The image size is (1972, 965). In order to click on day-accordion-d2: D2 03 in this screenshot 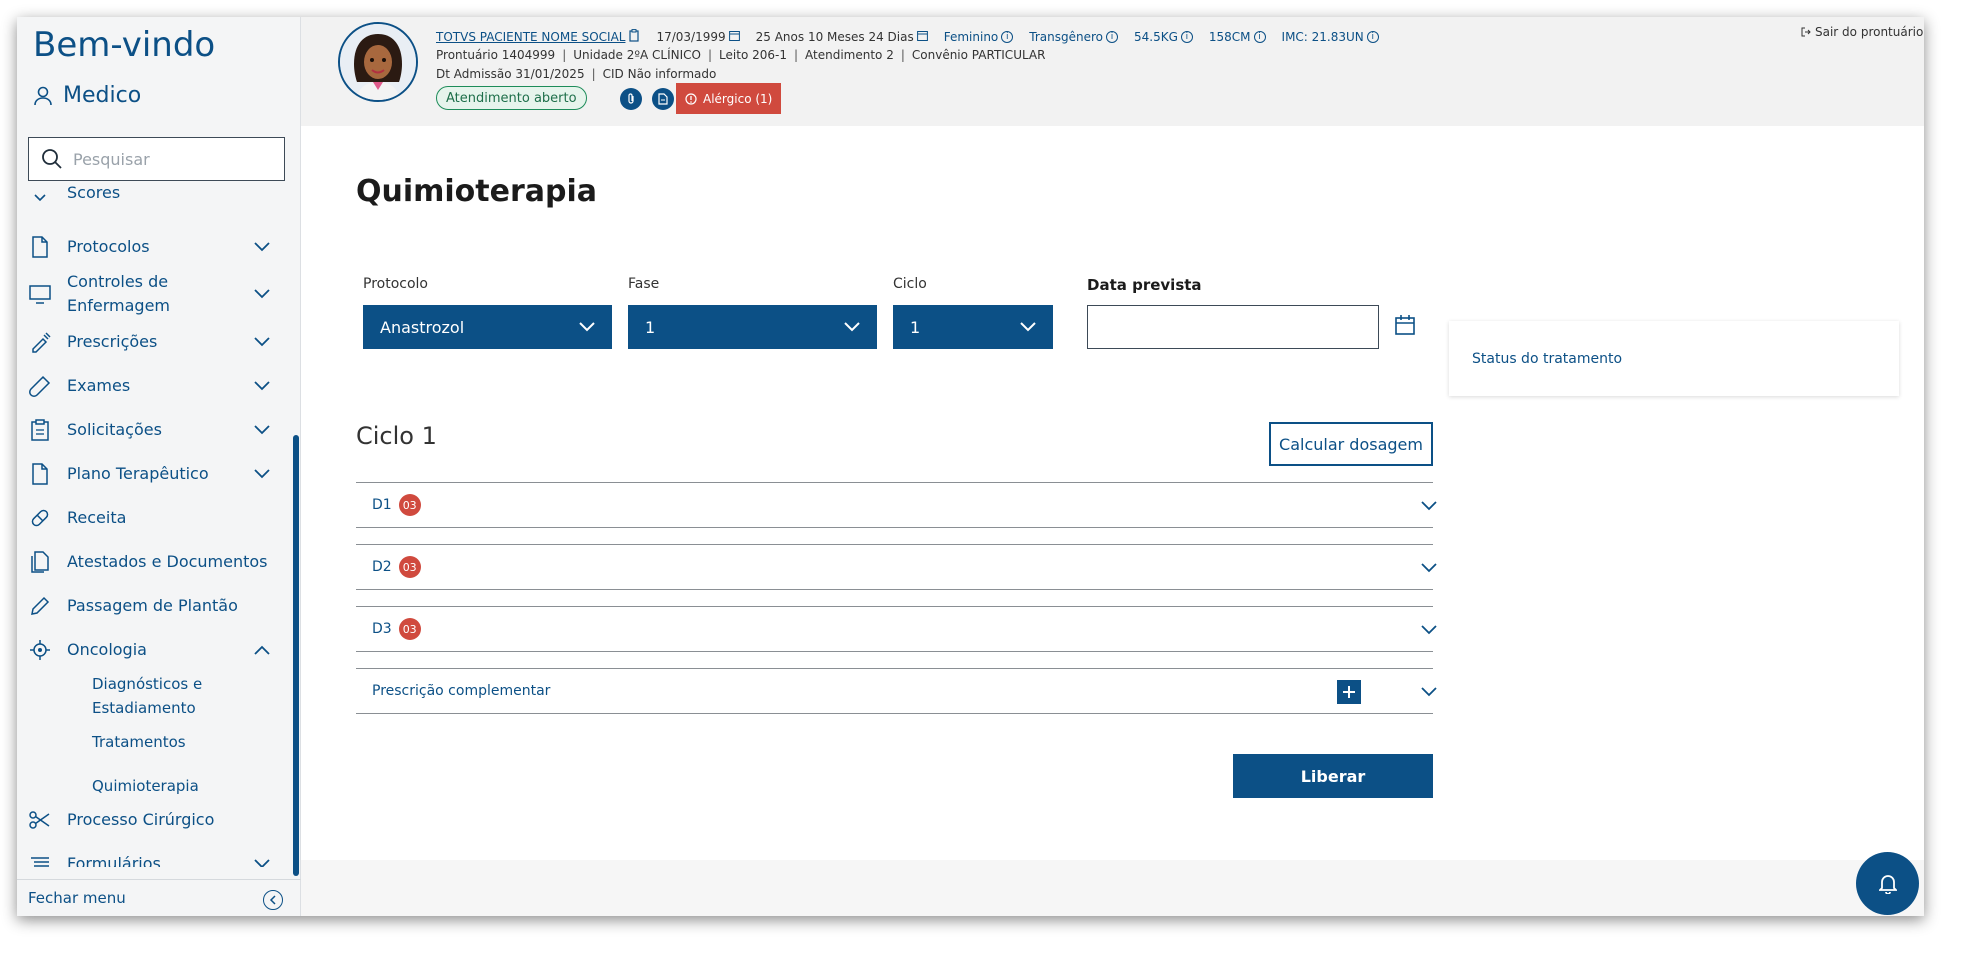, I will do `click(896, 567)`.